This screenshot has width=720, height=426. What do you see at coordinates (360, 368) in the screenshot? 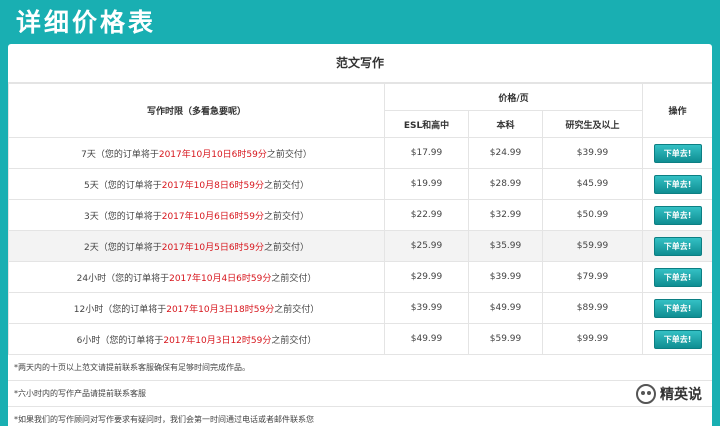
I see `note-item: *两天内的十页以上范文请提前联系客服确保有足够时间完成作品。` at bounding box center [360, 368].